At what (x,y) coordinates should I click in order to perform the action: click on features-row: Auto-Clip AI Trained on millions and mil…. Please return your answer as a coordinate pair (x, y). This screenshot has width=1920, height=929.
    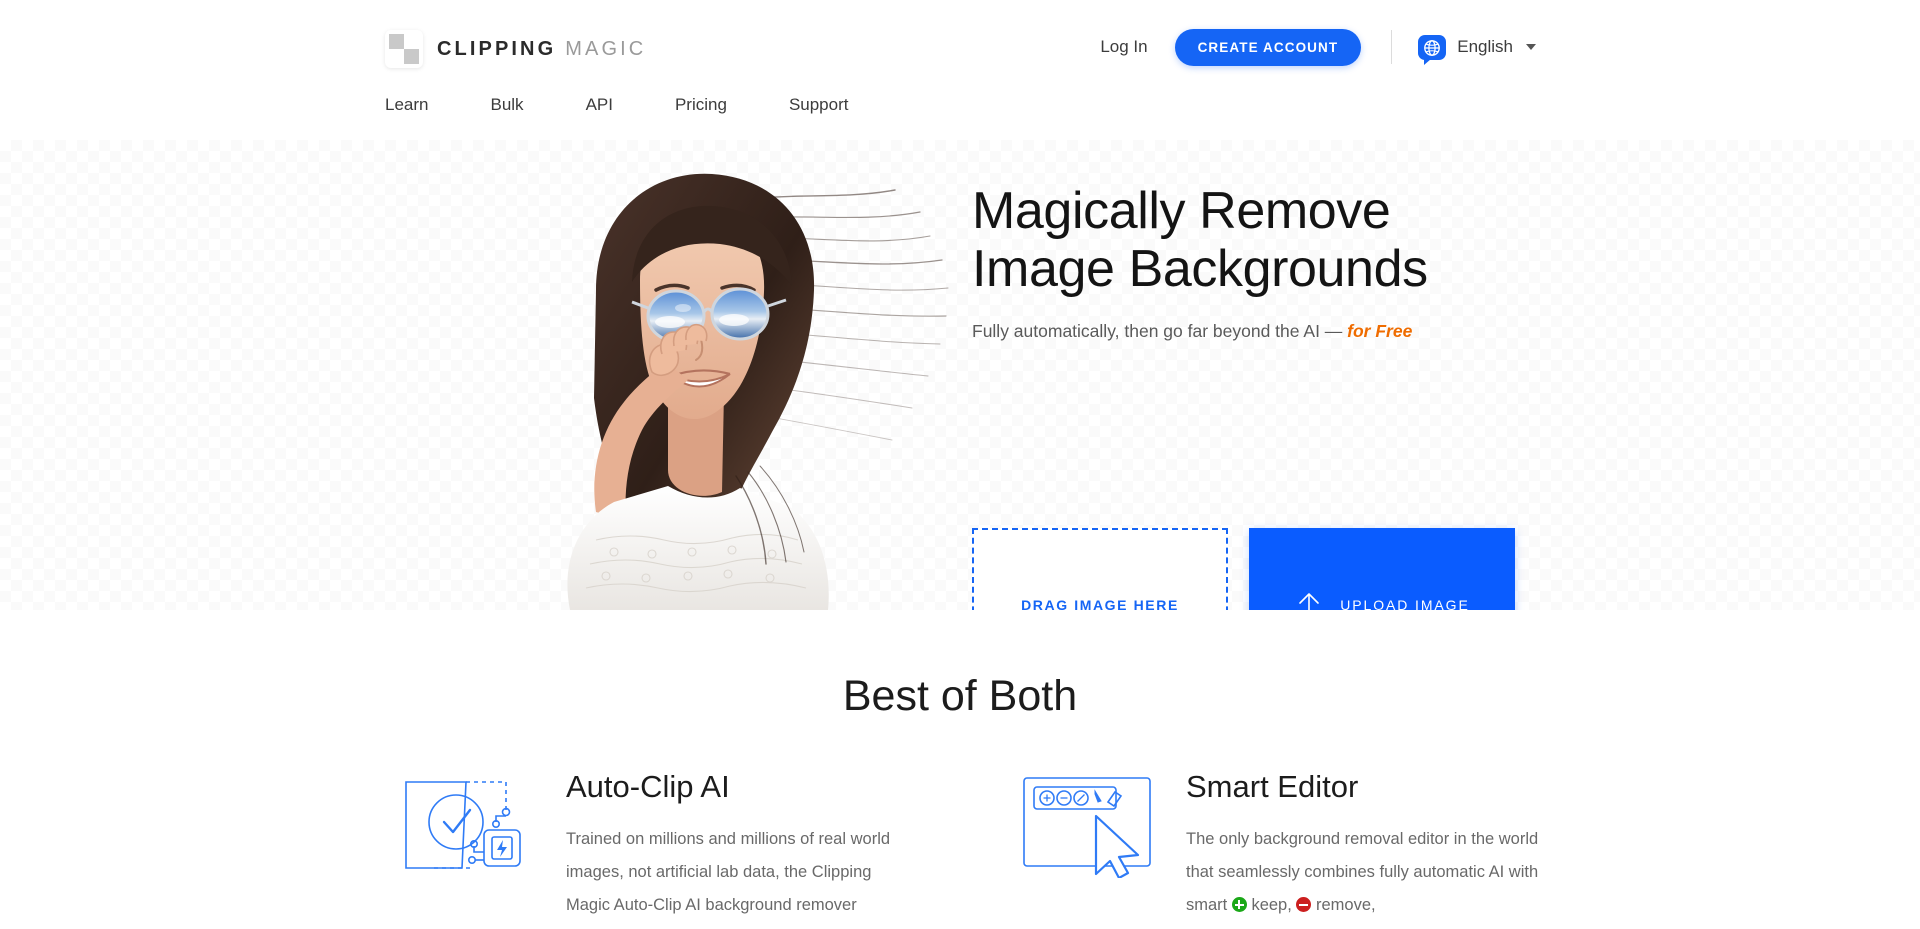
    Looking at the image, I should click on (1000, 845).